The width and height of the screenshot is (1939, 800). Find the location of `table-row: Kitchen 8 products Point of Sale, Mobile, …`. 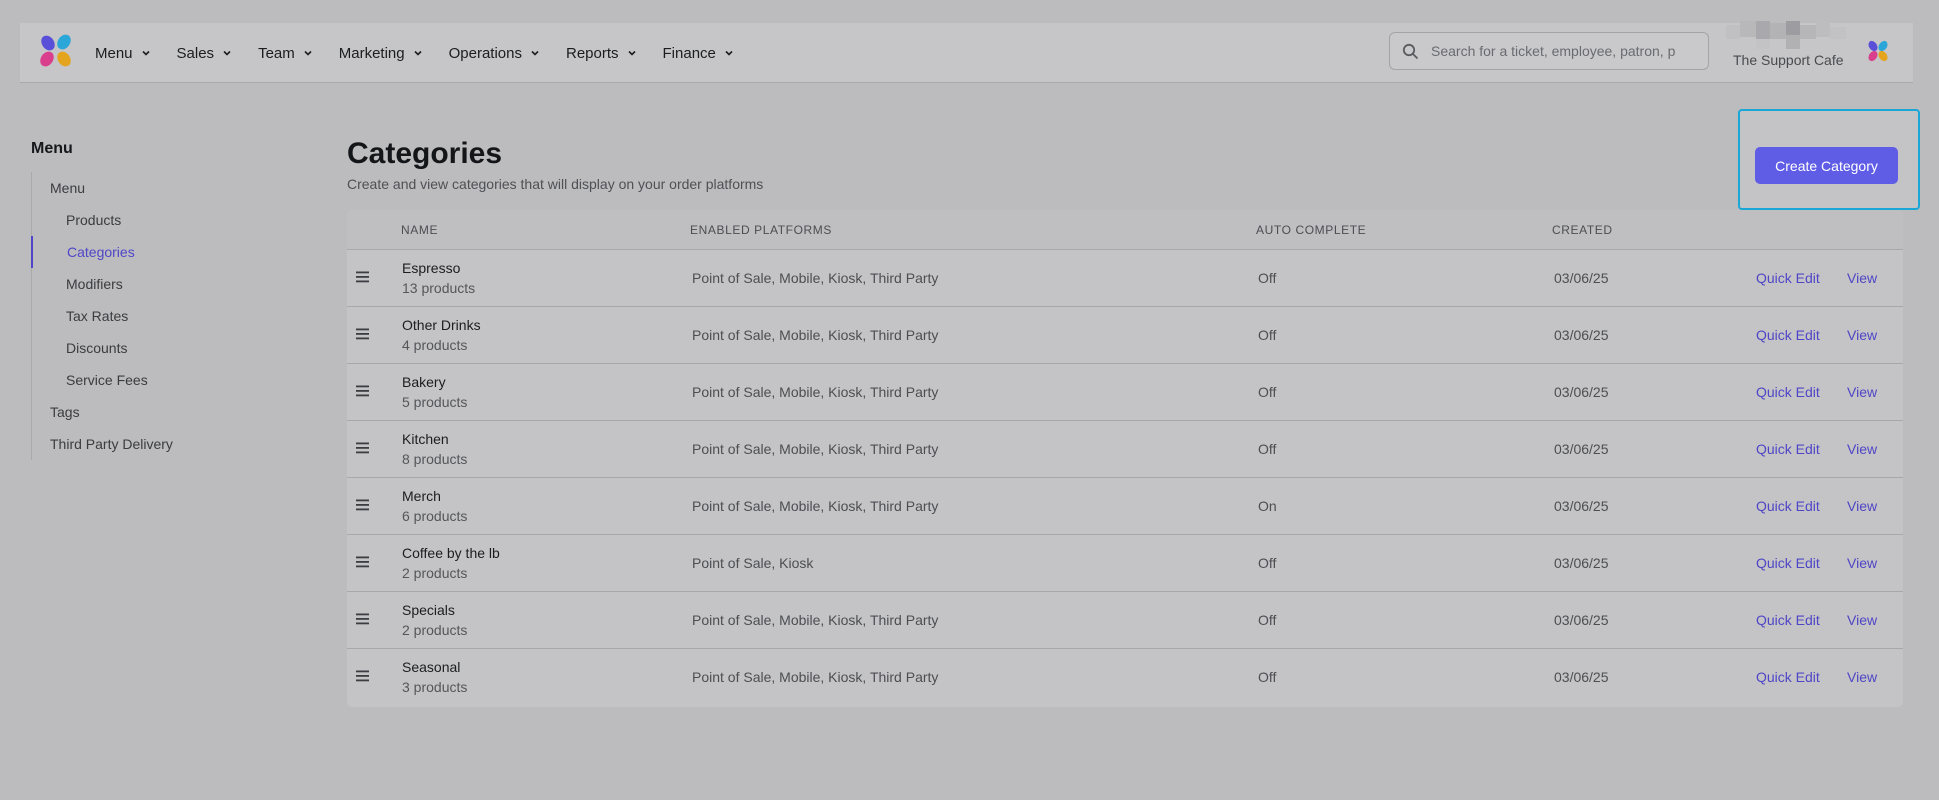

table-row: Kitchen 8 products Point of Sale, Mobile, … is located at coordinates (1125, 449).